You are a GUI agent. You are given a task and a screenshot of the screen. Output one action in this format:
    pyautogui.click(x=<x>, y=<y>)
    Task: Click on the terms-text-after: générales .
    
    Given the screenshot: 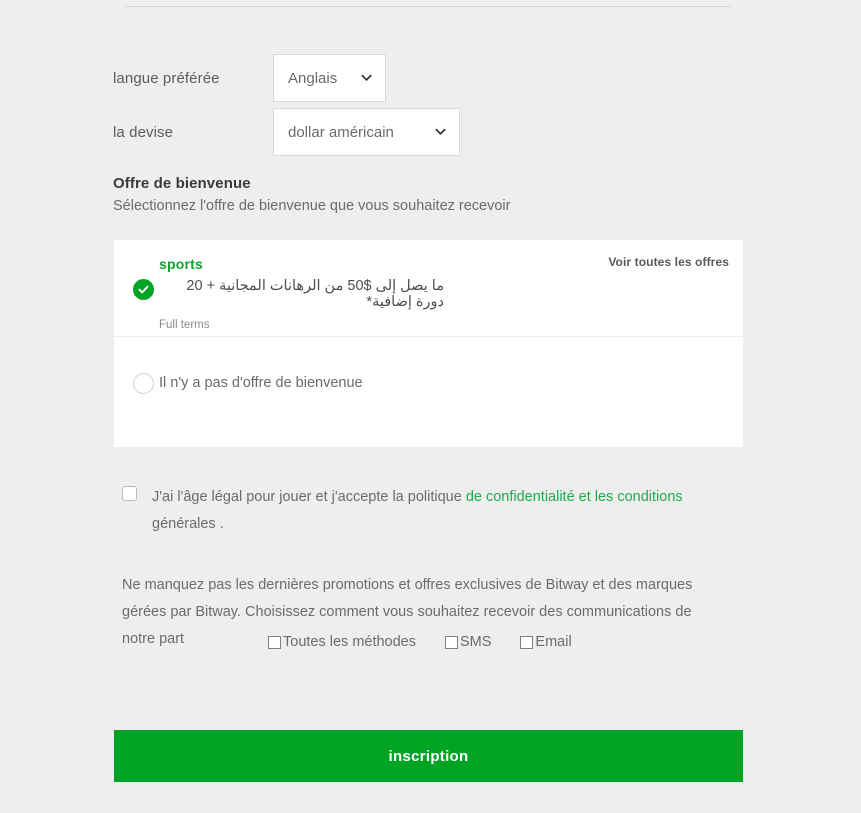 What is the action you would take?
    pyautogui.click(x=188, y=524)
    